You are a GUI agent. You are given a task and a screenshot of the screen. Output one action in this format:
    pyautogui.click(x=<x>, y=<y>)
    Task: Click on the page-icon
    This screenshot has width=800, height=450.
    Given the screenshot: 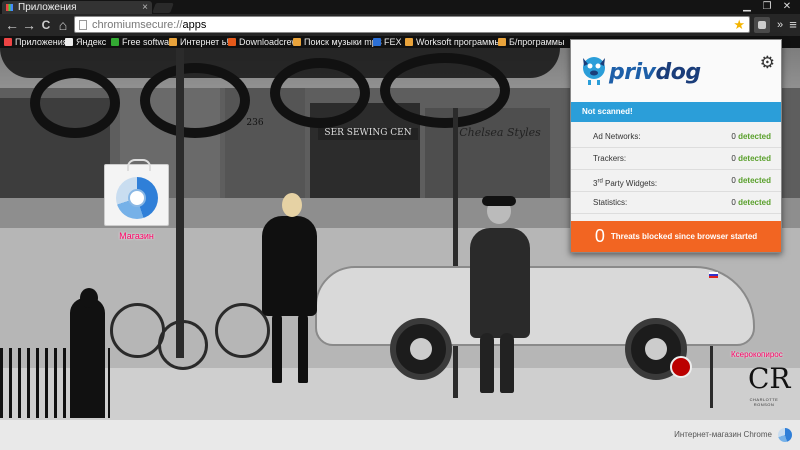 What is the action you would take?
    pyautogui.click(x=83, y=25)
    